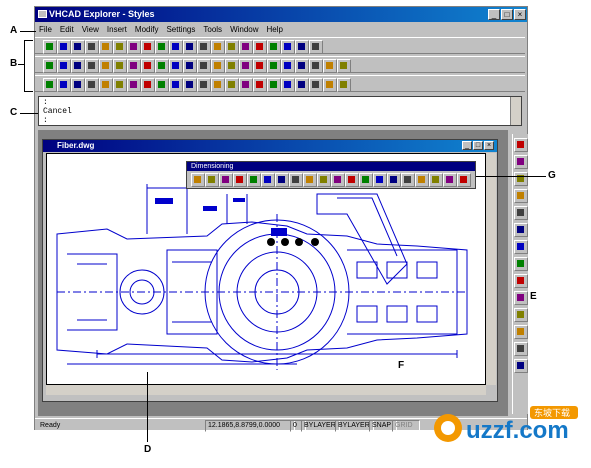 The height and width of the screenshot is (468, 591). Describe the element at coordinates (180, 29) in the screenshot. I see `menu-settings: Settings` at that location.